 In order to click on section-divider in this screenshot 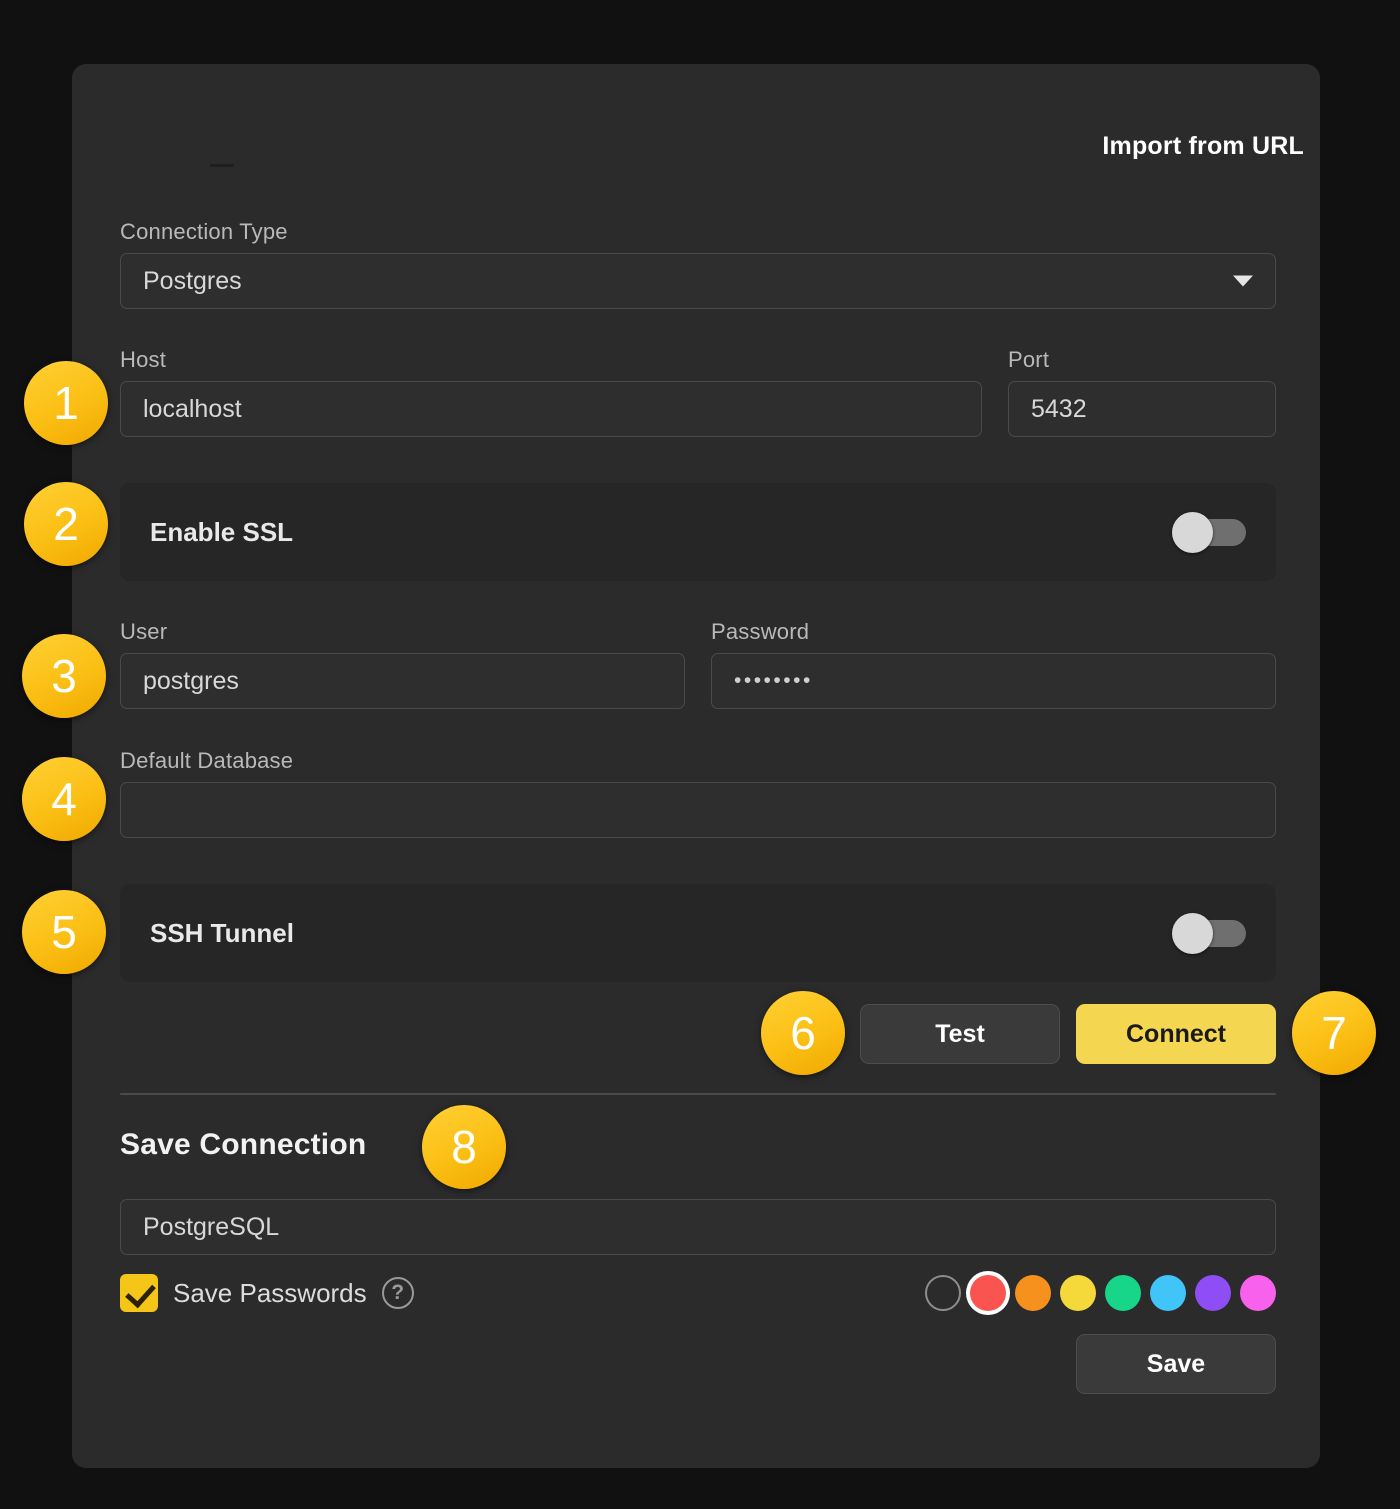, I will do `click(698, 1094)`.